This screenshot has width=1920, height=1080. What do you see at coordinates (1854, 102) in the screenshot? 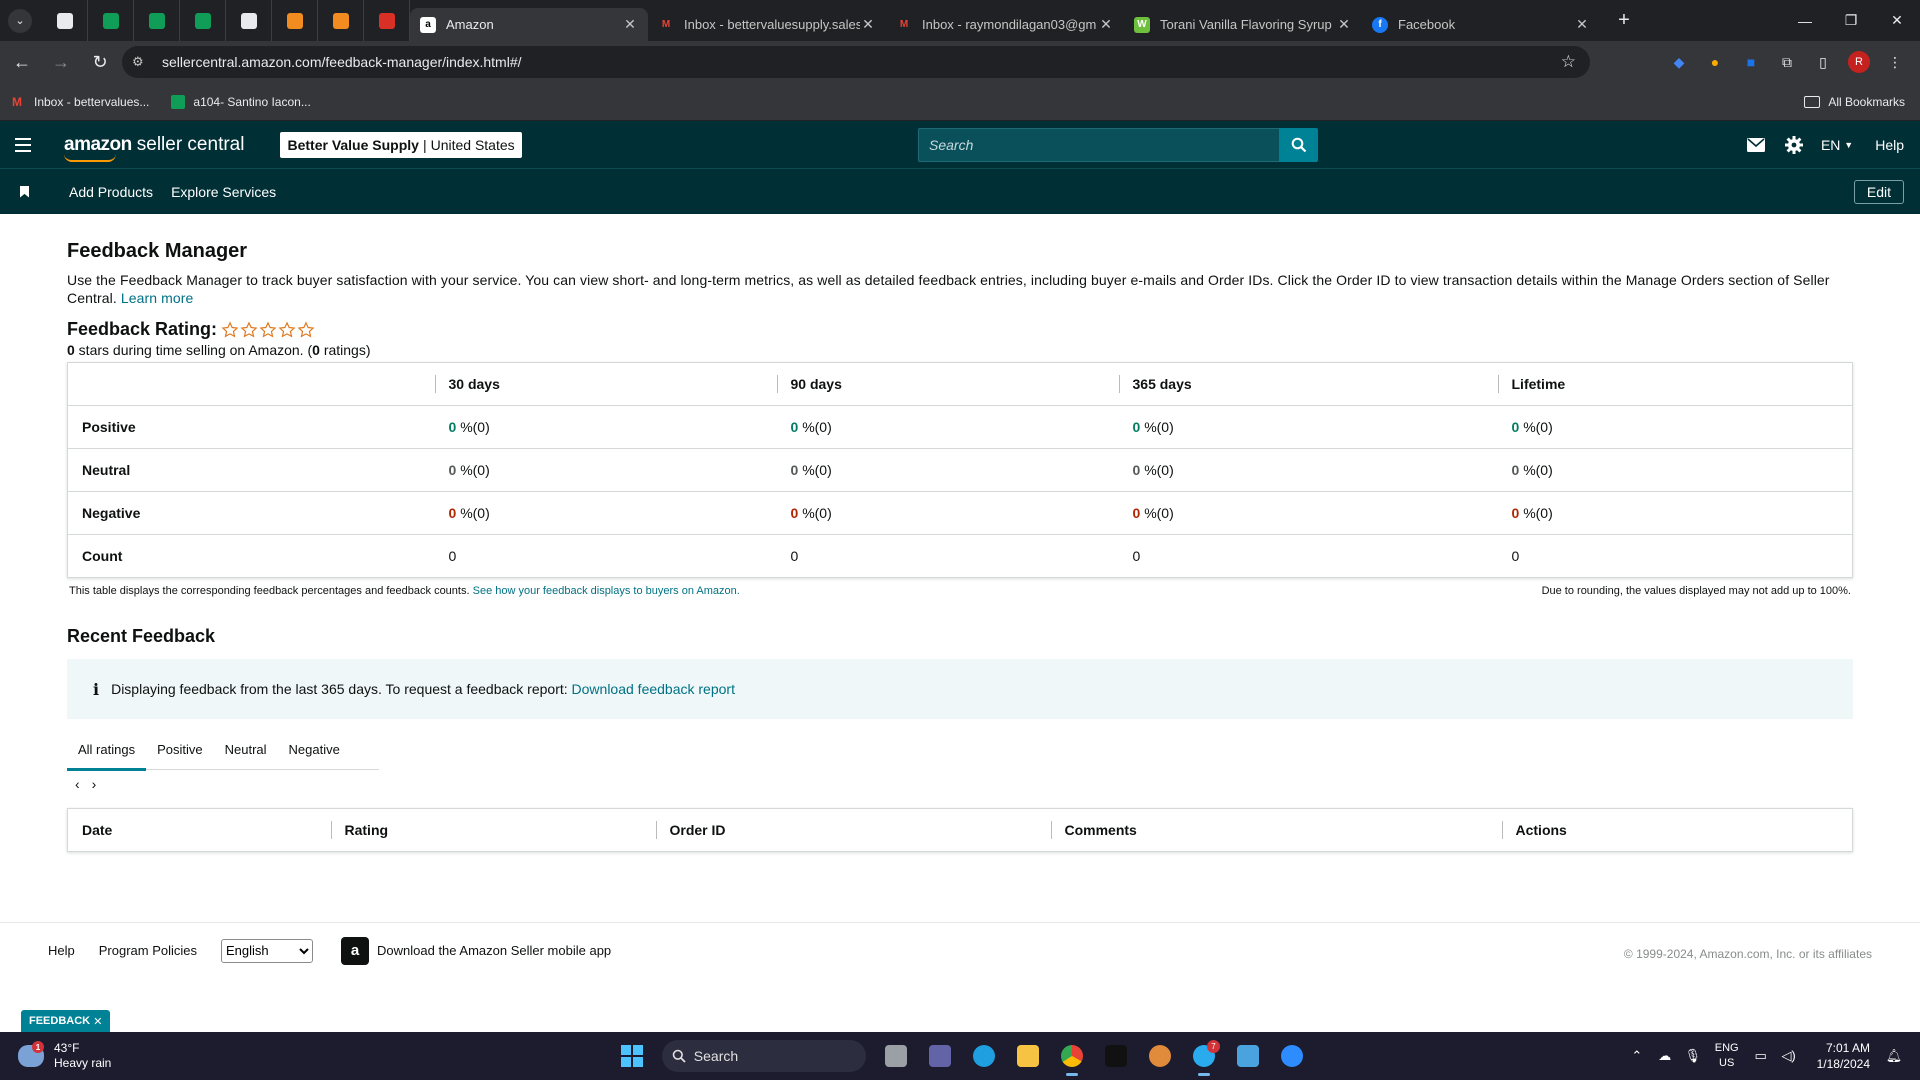
I see `all-bookmarks: All Bookmarks` at bounding box center [1854, 102].